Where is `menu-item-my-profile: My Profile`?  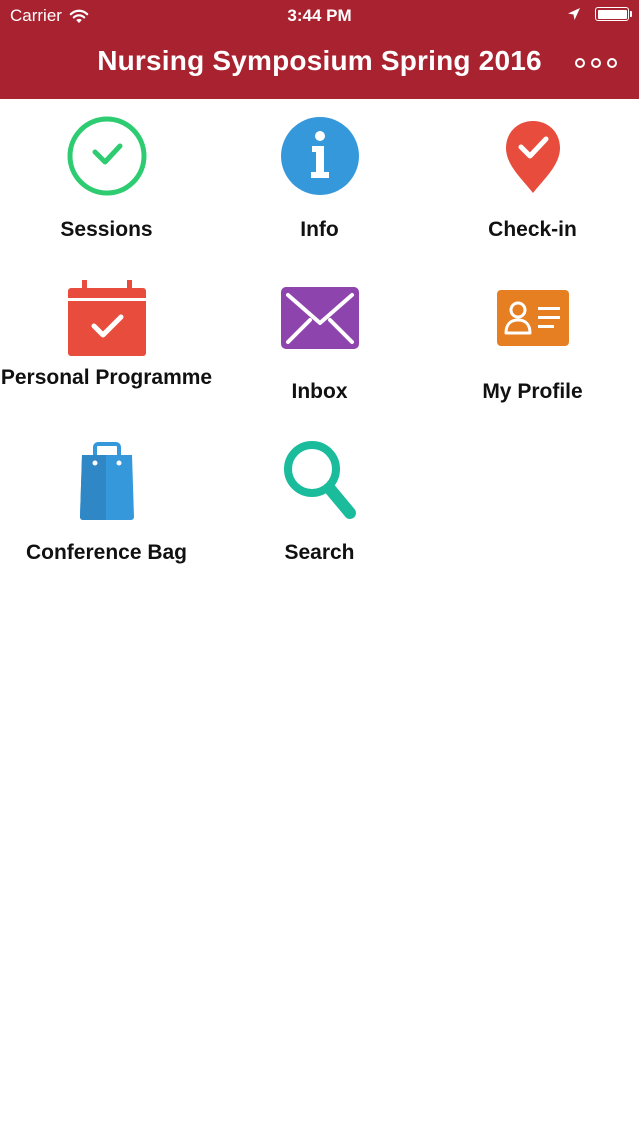 menu-item-my-profile: My Profile is located at coordinates (532, 349).